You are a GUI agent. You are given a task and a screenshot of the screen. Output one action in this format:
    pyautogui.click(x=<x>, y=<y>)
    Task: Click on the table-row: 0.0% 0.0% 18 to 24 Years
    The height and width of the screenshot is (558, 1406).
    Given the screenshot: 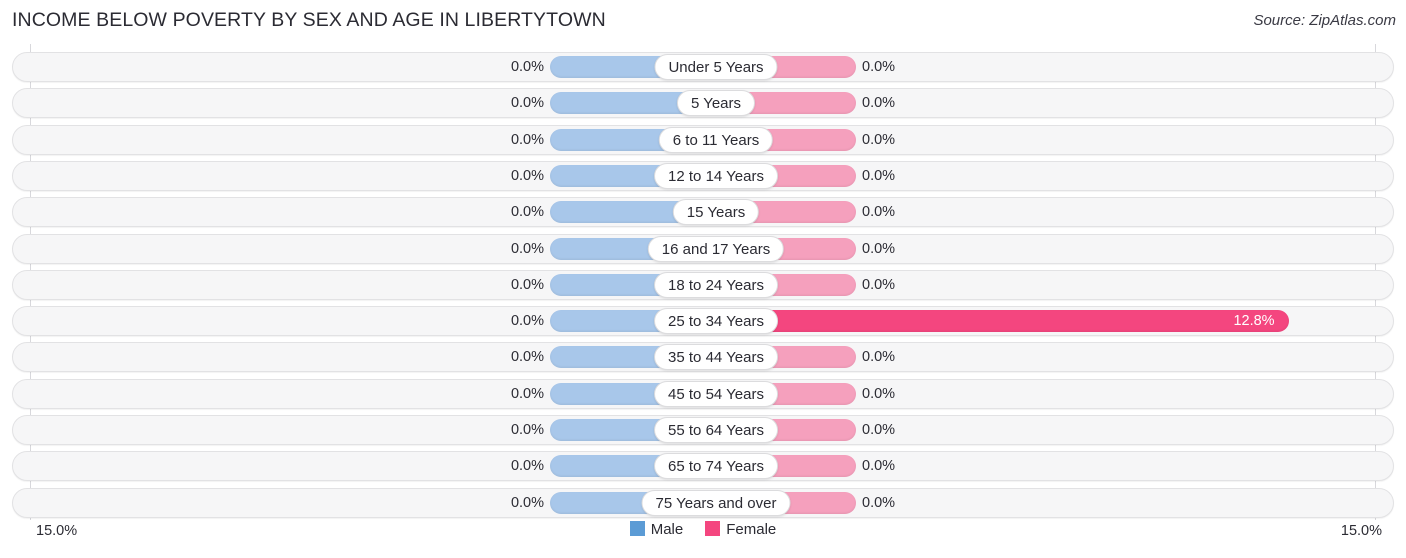 What is the action you would take?
    pyautogui.click(x=703, y=284)
    